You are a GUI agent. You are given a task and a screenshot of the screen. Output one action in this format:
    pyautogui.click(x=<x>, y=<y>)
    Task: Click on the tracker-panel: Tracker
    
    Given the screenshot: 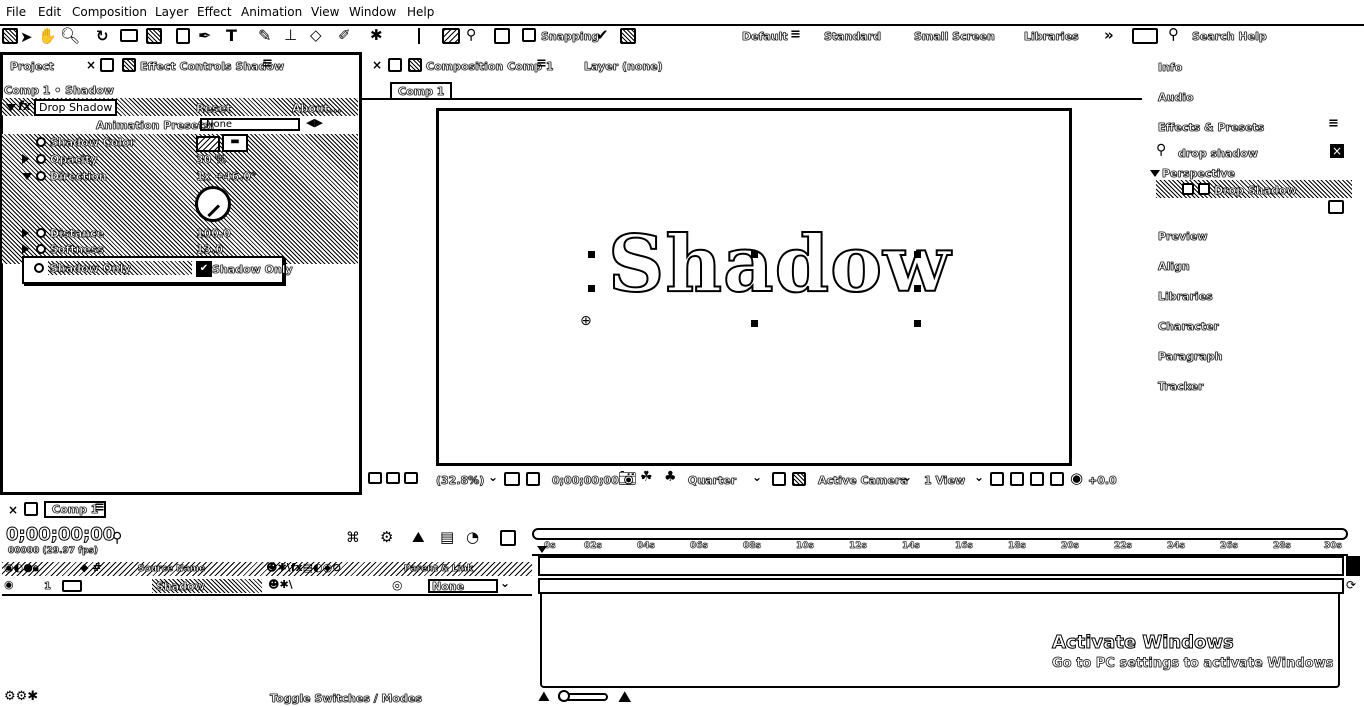 What is the action you would take?
    pyautogui.click(x=1181, y=387)
    